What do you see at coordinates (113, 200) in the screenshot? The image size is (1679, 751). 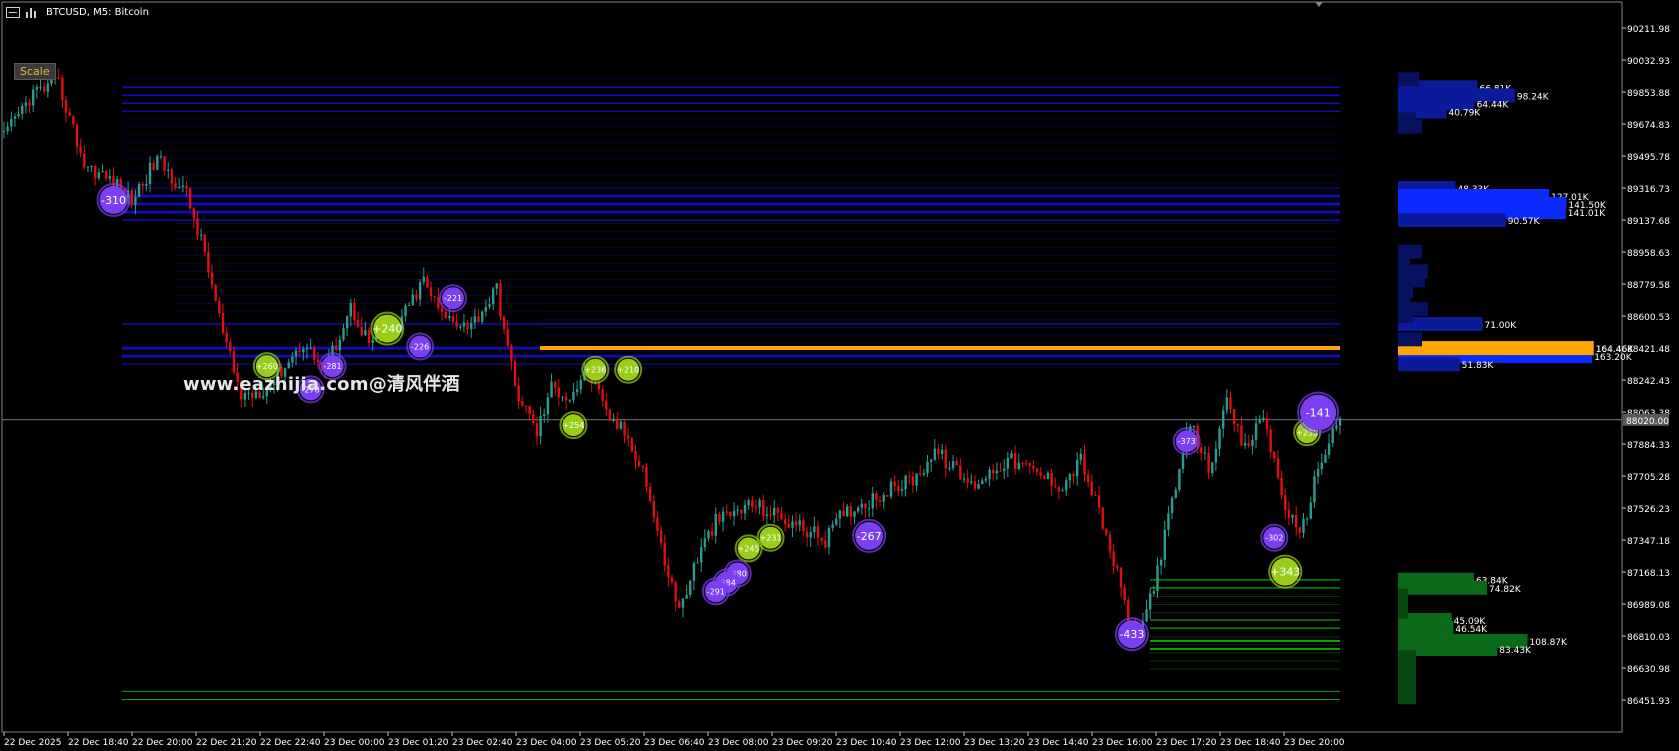 I see `trade-bubble-label: -310` at bounding box center [113, 200].